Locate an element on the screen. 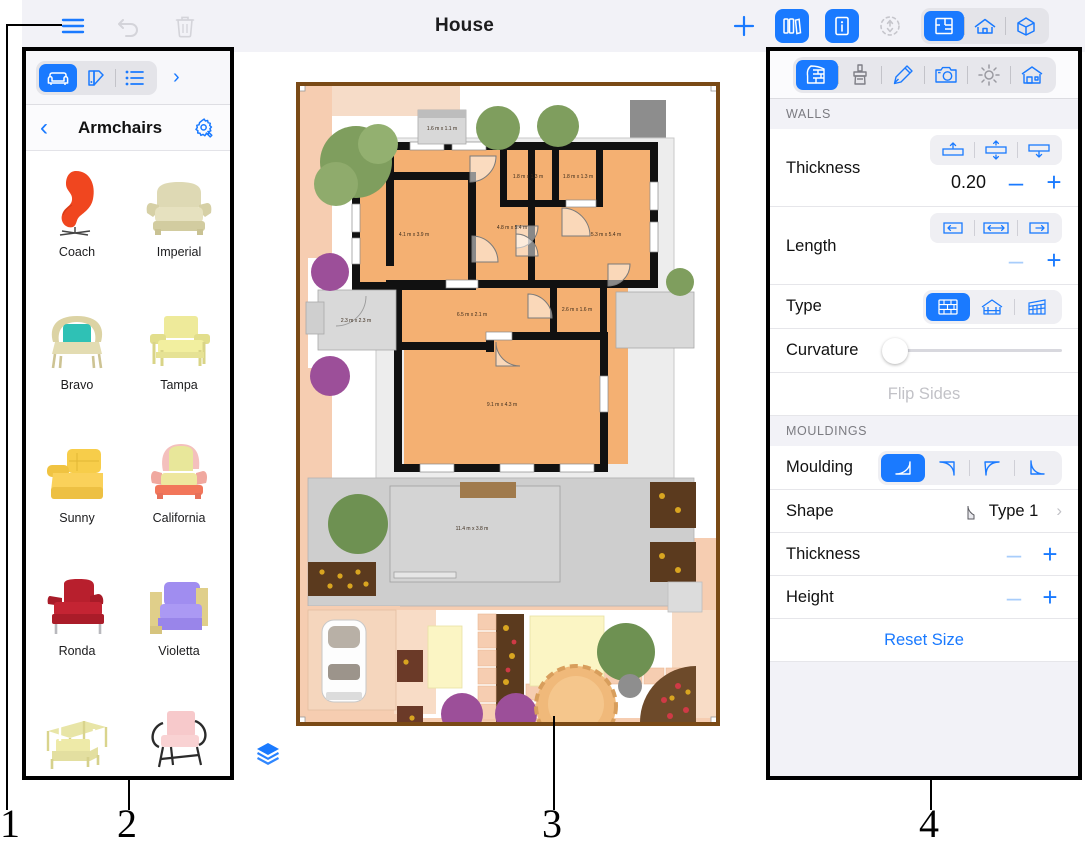  chevron-right-icon: › is located at coordinates (1059, 511).